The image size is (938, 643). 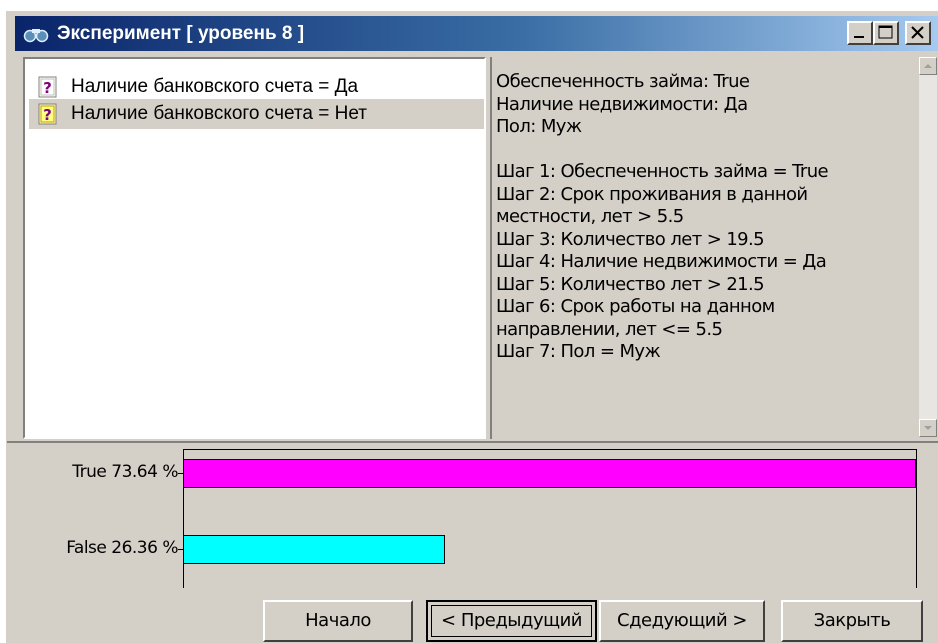 I want to click on list-item: ? Наличие банковского счета = Да, so click(x=256, y=87).